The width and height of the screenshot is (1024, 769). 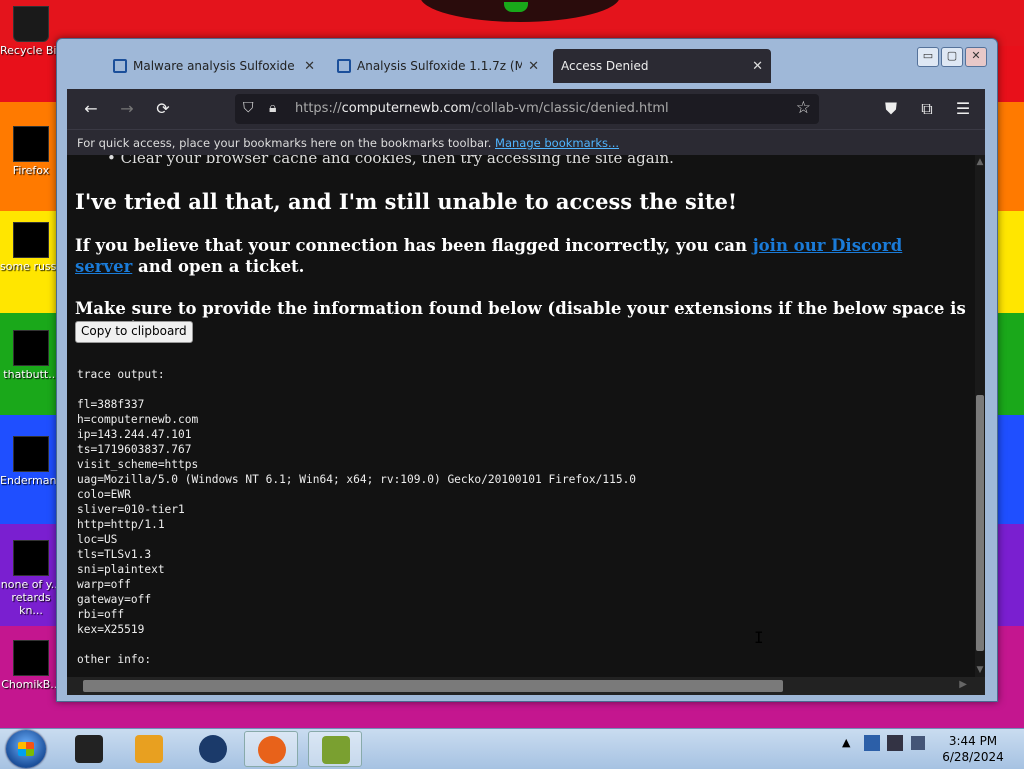 What do you see at coordinates (31, 170) in the screenshot?
I see `desktop-icon-label: Firefox` at bounding box center [31, 170].